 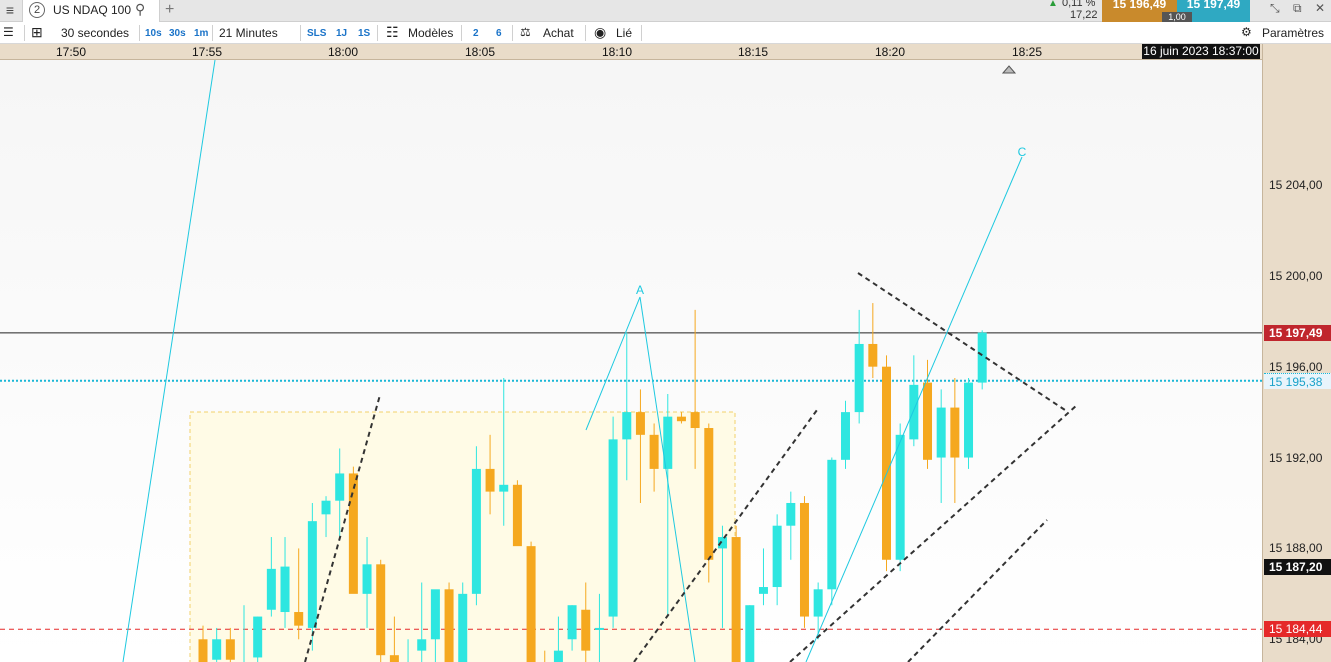 What do you see at coordinates (1297, 380) in the screenshot?
I see `reference-price-label: 15 195,38` at bounding box center [1297, 380].